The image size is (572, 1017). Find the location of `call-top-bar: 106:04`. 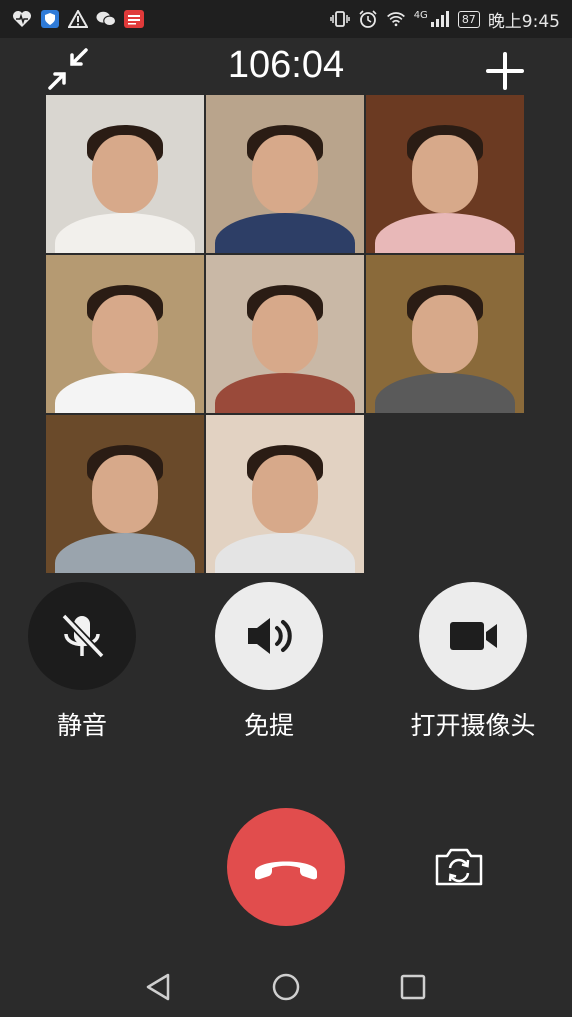

call-top-bar: 106:04 is located at coordinates (286, 69).